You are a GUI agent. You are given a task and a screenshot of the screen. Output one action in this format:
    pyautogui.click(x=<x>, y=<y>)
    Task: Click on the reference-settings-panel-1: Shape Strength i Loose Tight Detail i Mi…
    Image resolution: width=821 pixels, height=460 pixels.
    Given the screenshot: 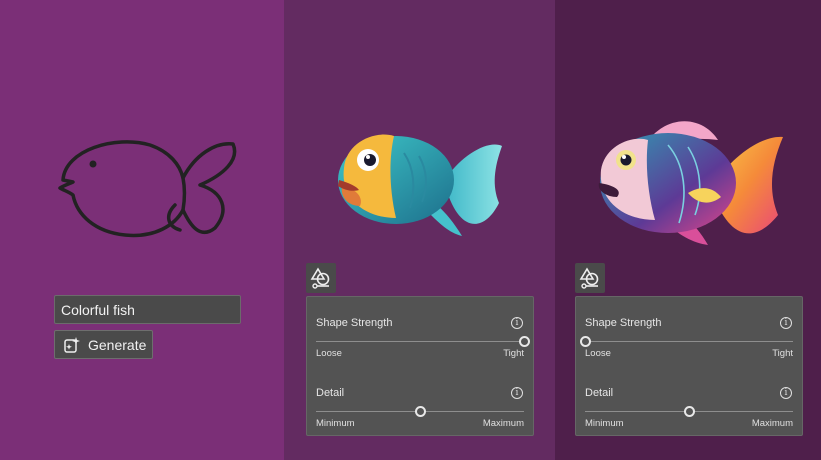 What is the action you would take?
    pyautogui.click(x=420, y=366)
    